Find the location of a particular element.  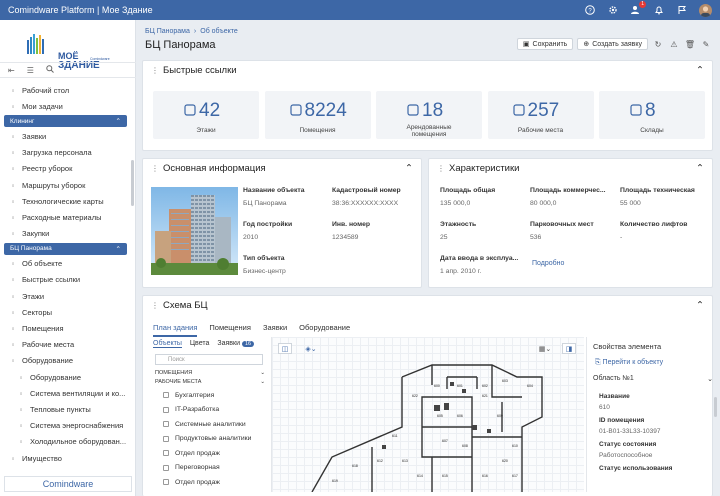

sidebar-item-sidebar-group2_items-4: ▫ Помещения is located at coordinates (65, 328).